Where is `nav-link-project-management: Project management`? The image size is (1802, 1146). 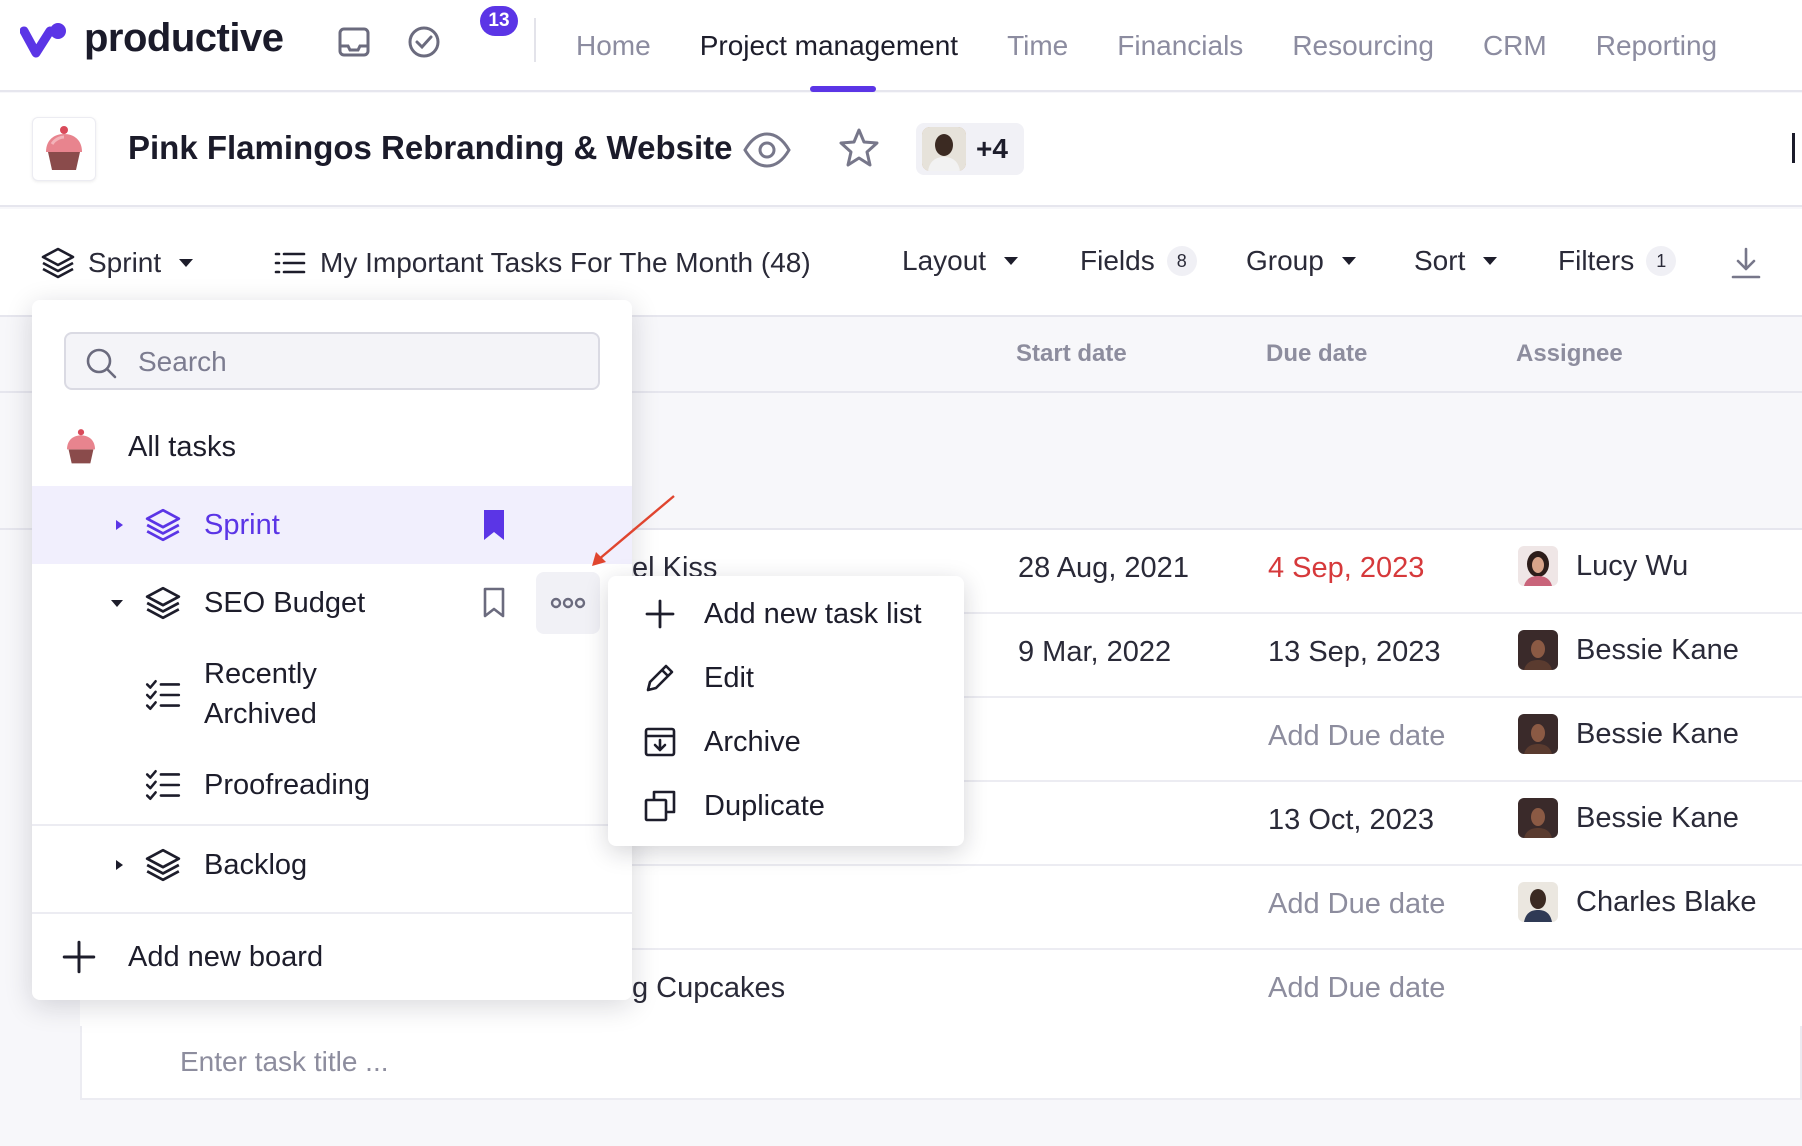
nav-link-project-management: Project management is located at coordinates (829, 46).